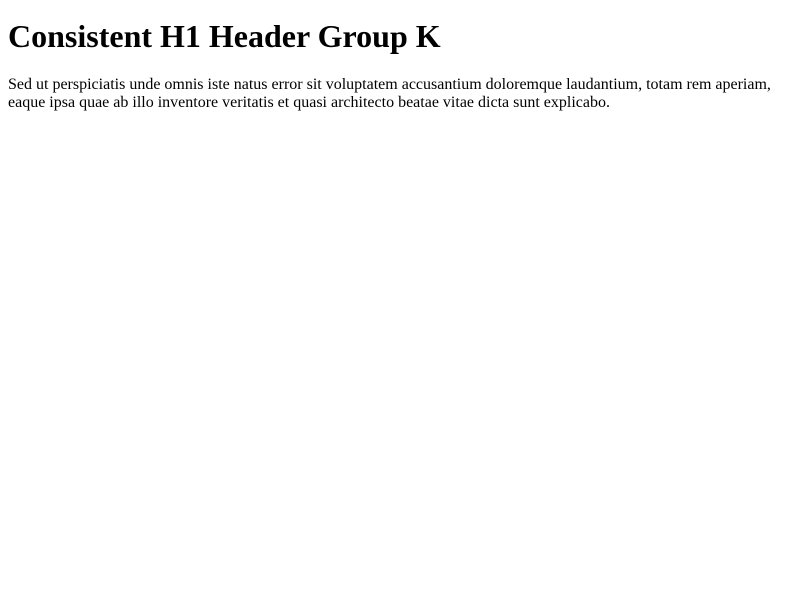 The image size is (800, 600). What do you see at coordinates (224, 36) in the screenshot?
I see `page-title: Consistent H1 Header Group K` at bounding box center [224, 36].